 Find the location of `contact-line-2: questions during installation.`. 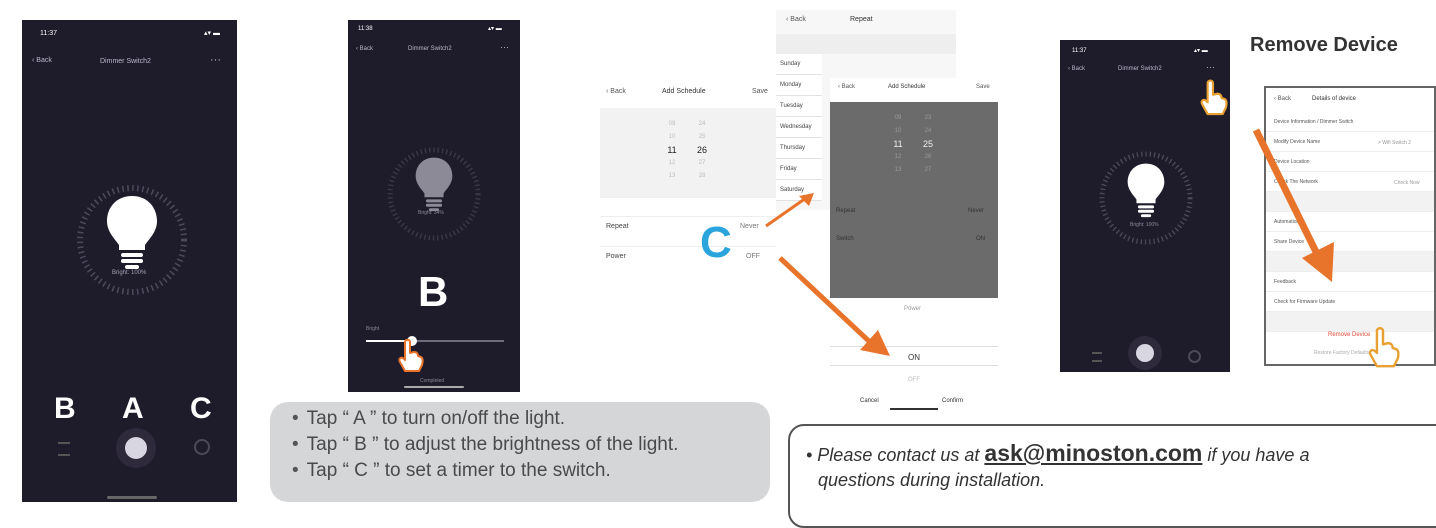

contact-line-2: questions during installation. is located at coordinates (932, 480).